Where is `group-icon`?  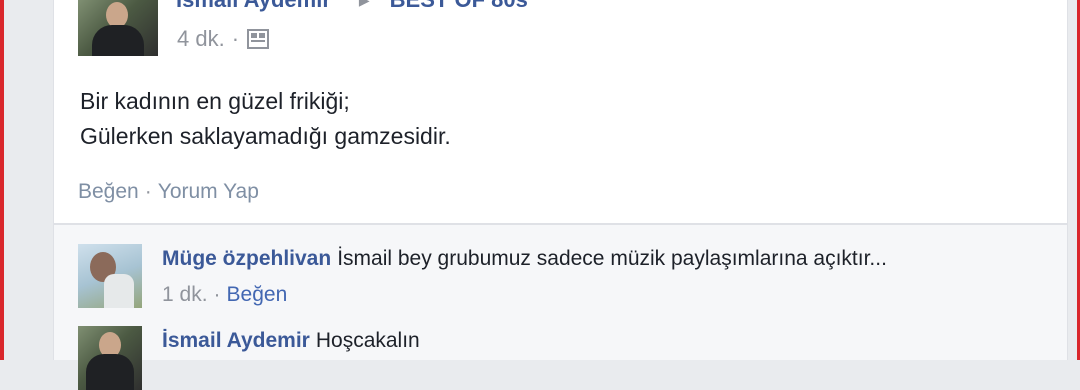
group-icon is located at coordinates (258, 39).